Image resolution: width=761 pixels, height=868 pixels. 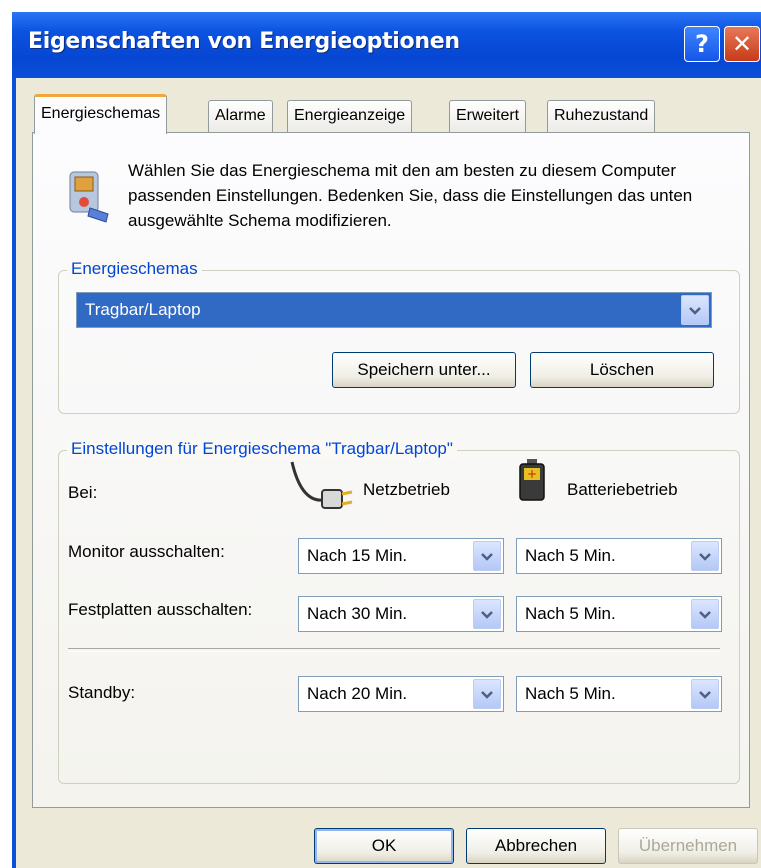 I want to click on tab-energieanzeige: Energieanzeige, so click(x=350, y=116).